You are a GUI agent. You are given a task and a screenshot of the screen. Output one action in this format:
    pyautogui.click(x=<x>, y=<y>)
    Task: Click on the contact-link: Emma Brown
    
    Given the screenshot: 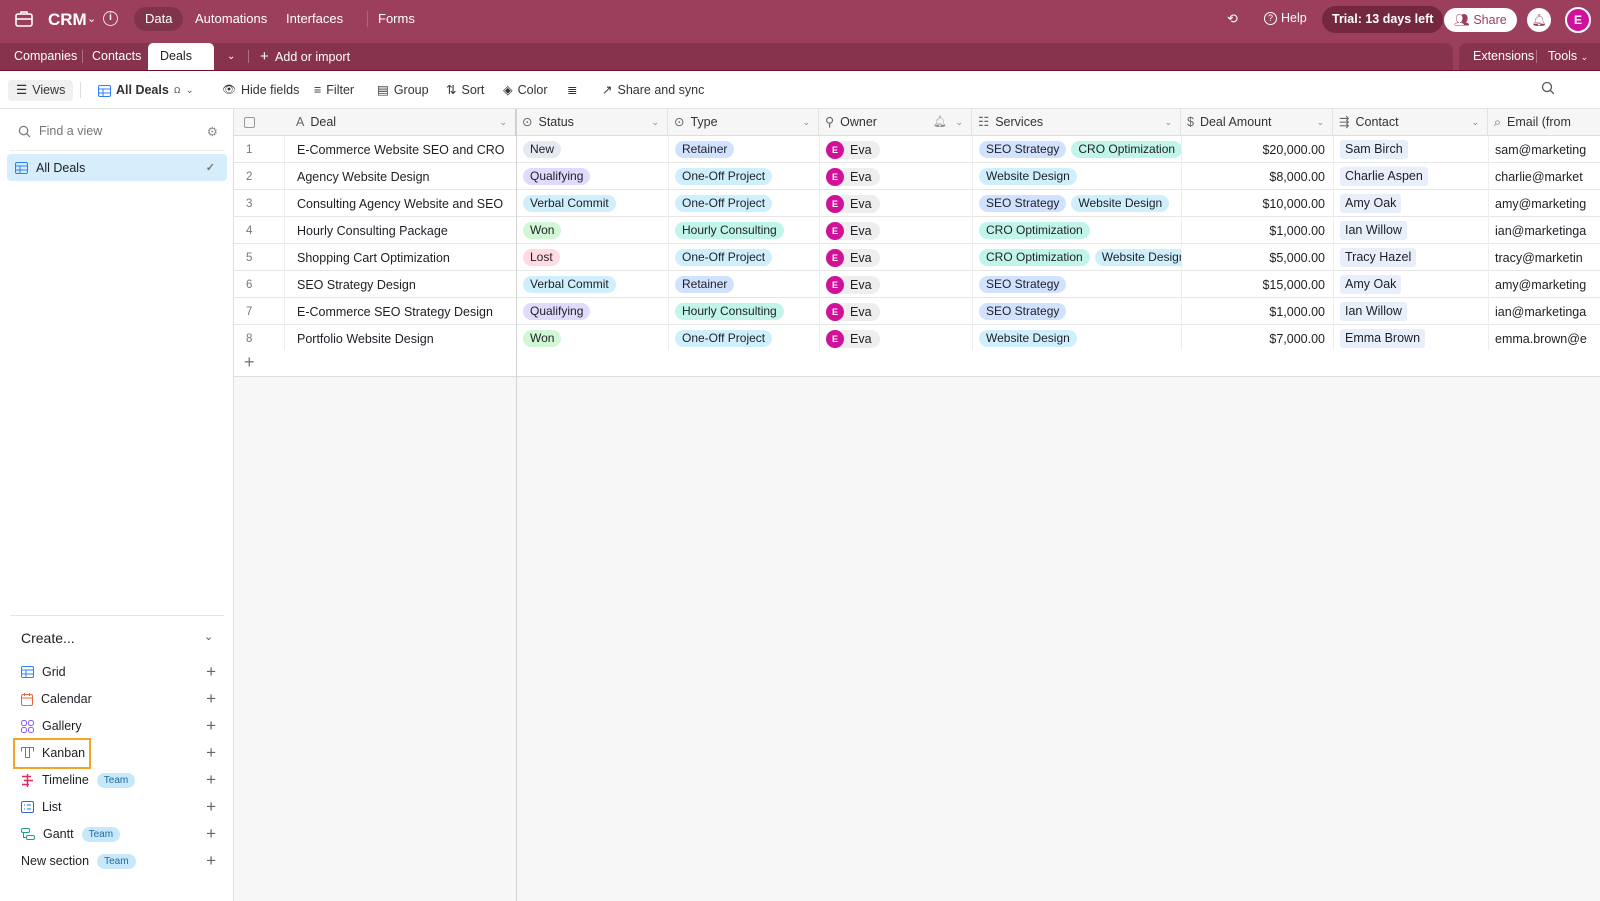 What is the action you would take?
    pyautogui.click(x=1383, y=338)
    